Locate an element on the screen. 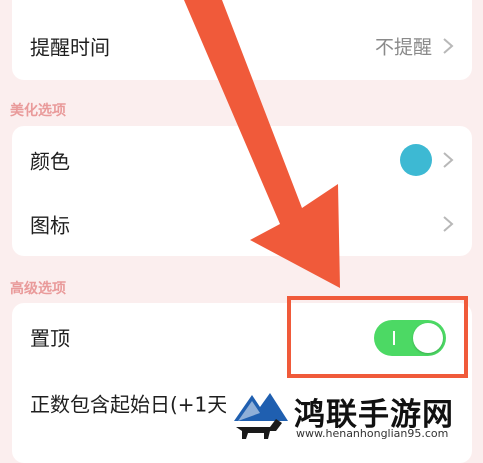 The height and width of the screenshot is (463, 483). watermark: 鸿联手游网 www.henanhonglian95.com is located at coordinates (349, 414).